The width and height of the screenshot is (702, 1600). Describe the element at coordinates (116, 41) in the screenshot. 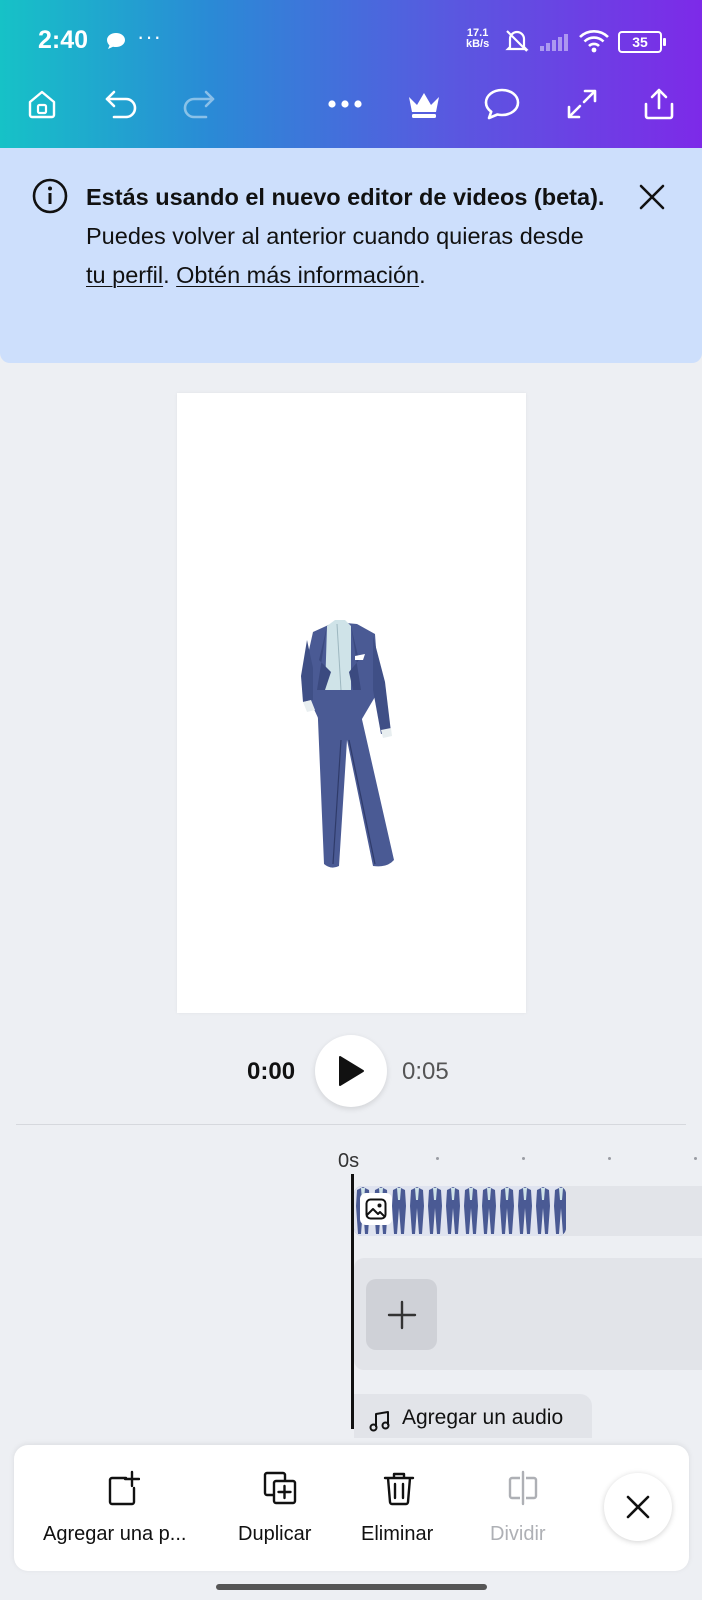

I see `chat-notification-icon` at that location.